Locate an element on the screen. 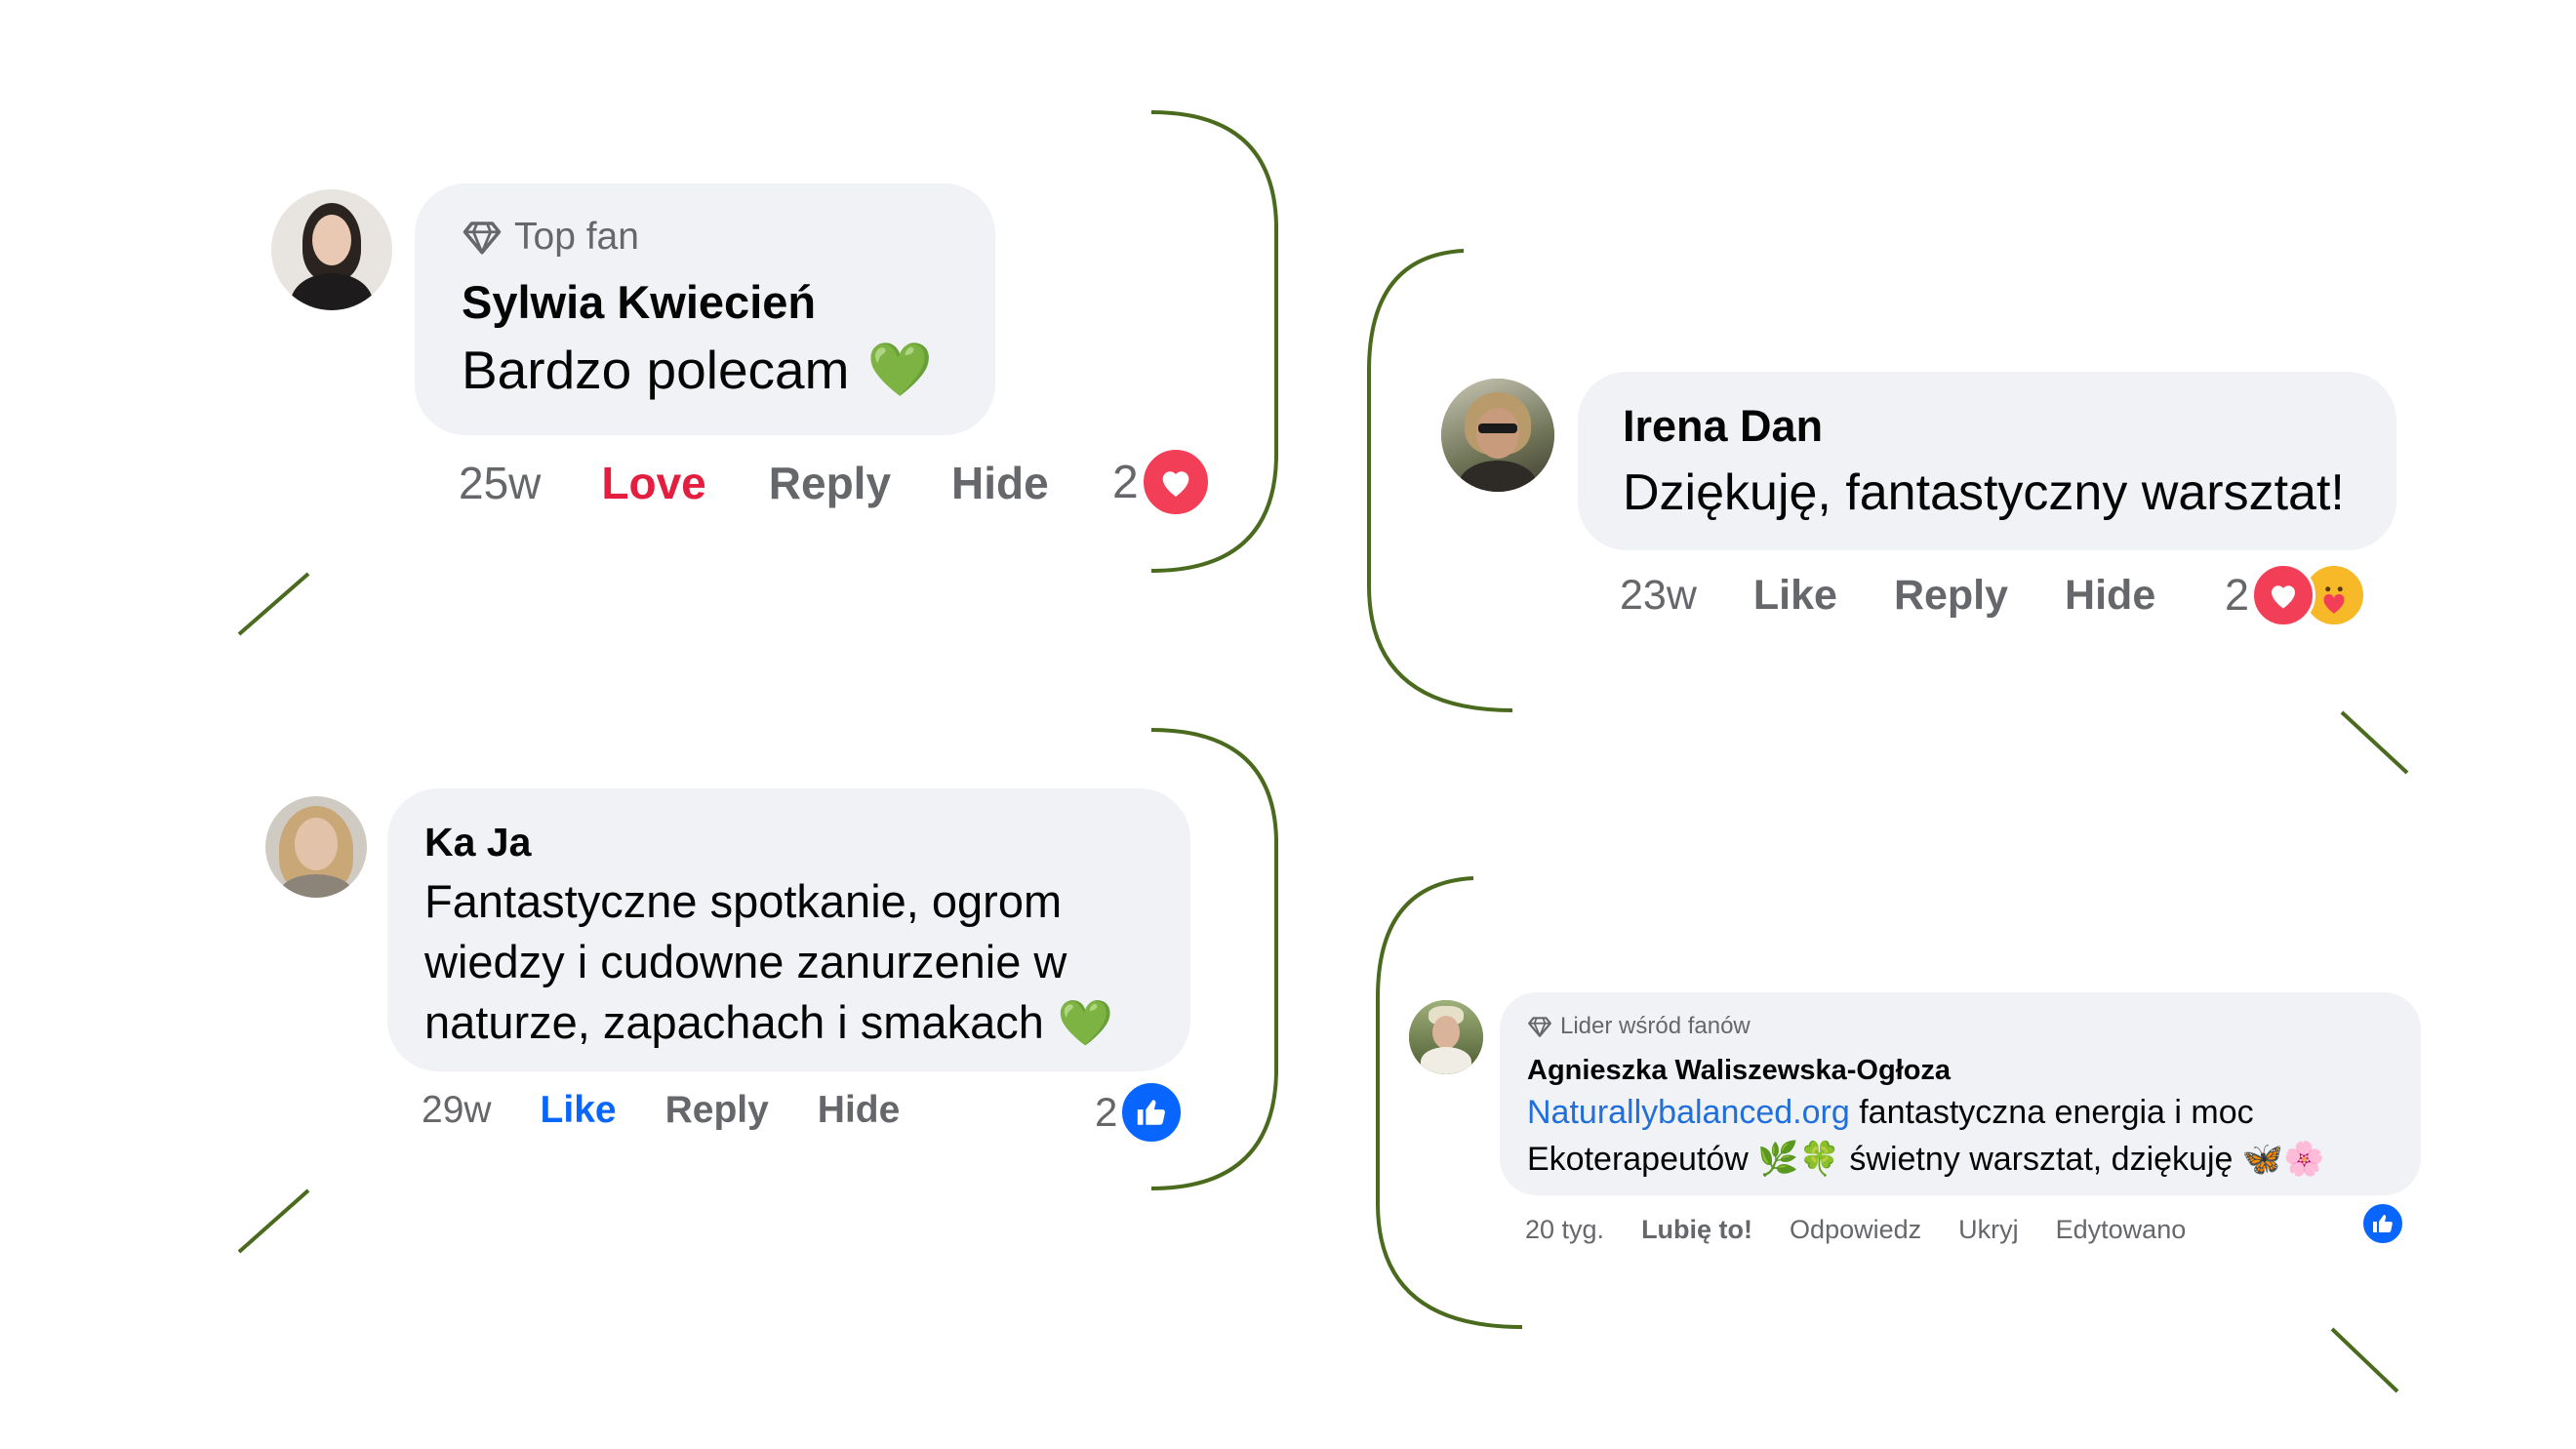 The height and width of the screenshot is (1449, 2576). top-fan-badge: Lider wśród fanów is located at coordinates (1974, 1026).